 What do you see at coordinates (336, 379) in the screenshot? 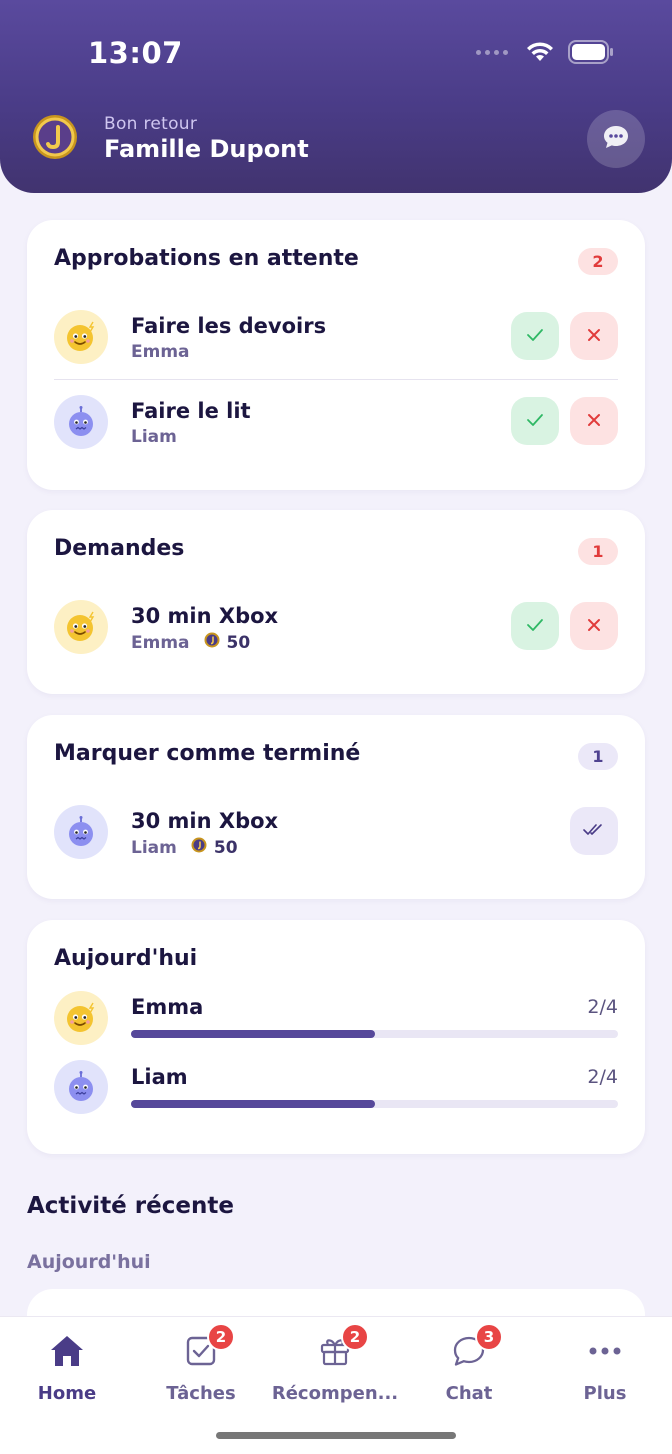
I see `divider` at bounding box center [336, 379].